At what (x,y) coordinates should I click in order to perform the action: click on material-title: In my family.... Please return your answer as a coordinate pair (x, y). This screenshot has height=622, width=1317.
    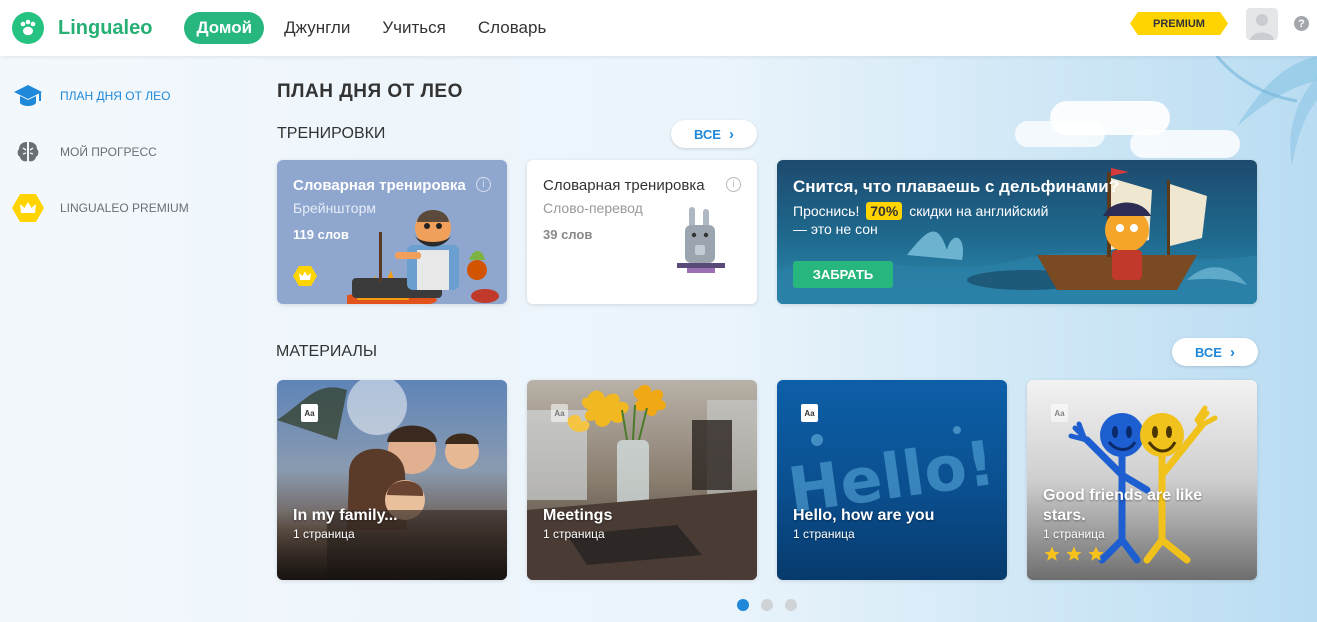
    Looking at the image, I should click on (345, 515).